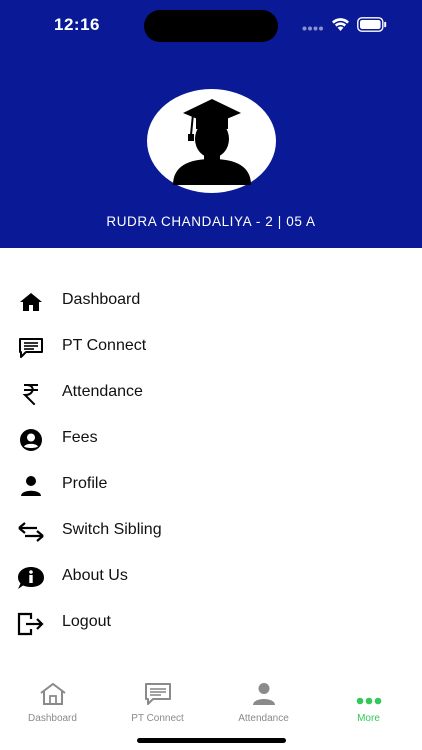 The width and height of the screenshot is (422, 750). I want to click on wifi-icon, so click(340, 24).